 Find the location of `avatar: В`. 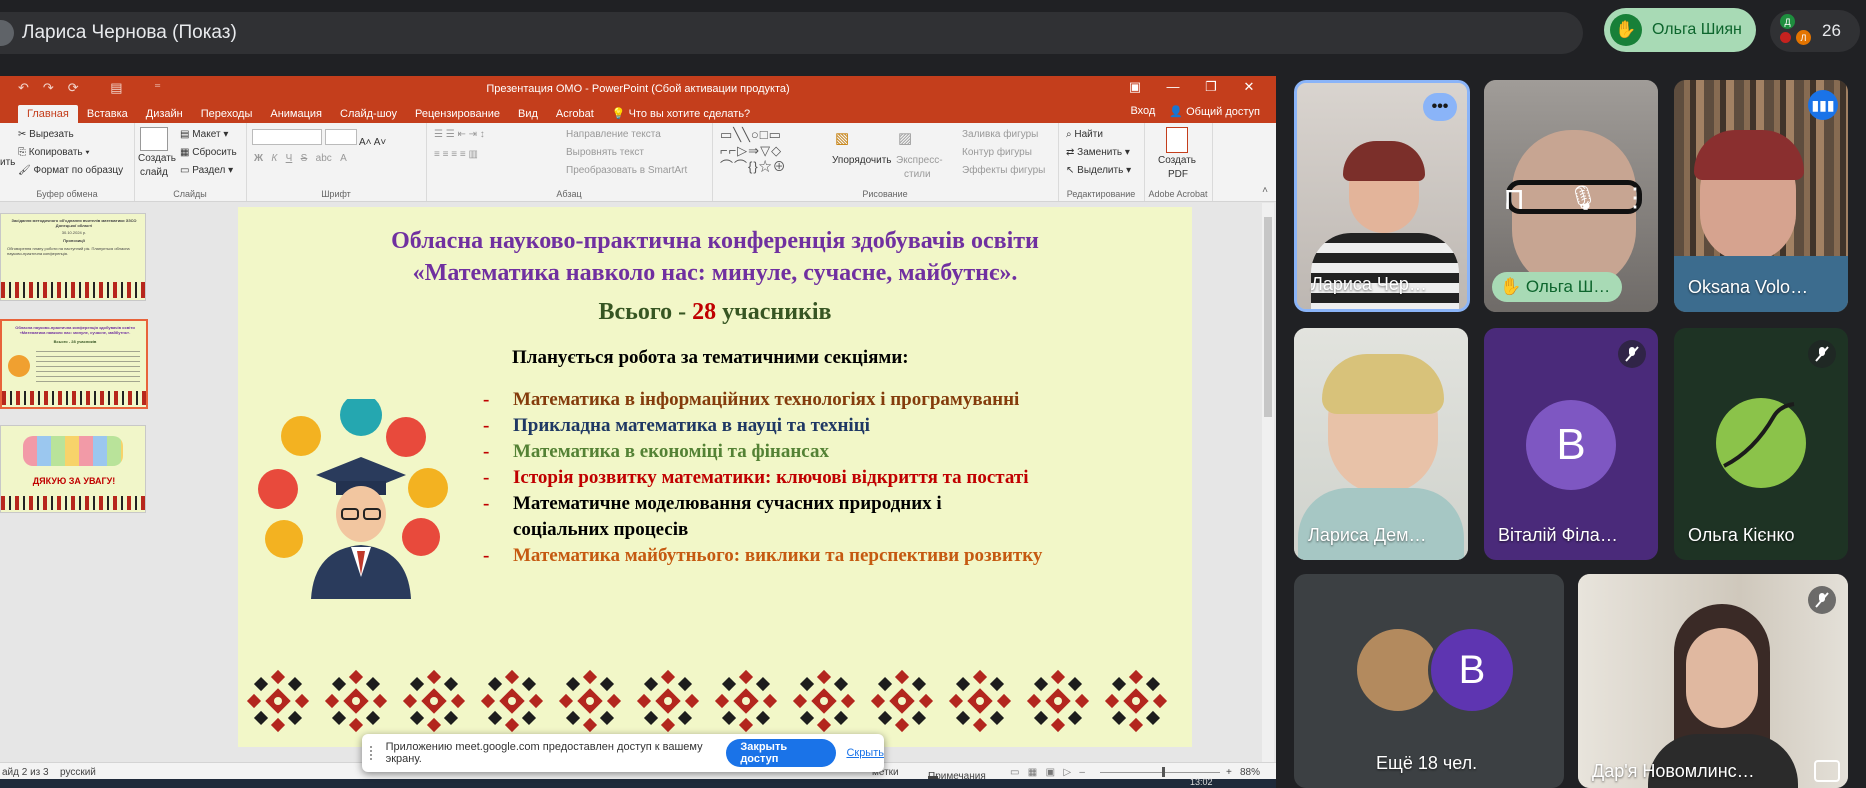

avatar: В is located at coordinates (1472, 670).